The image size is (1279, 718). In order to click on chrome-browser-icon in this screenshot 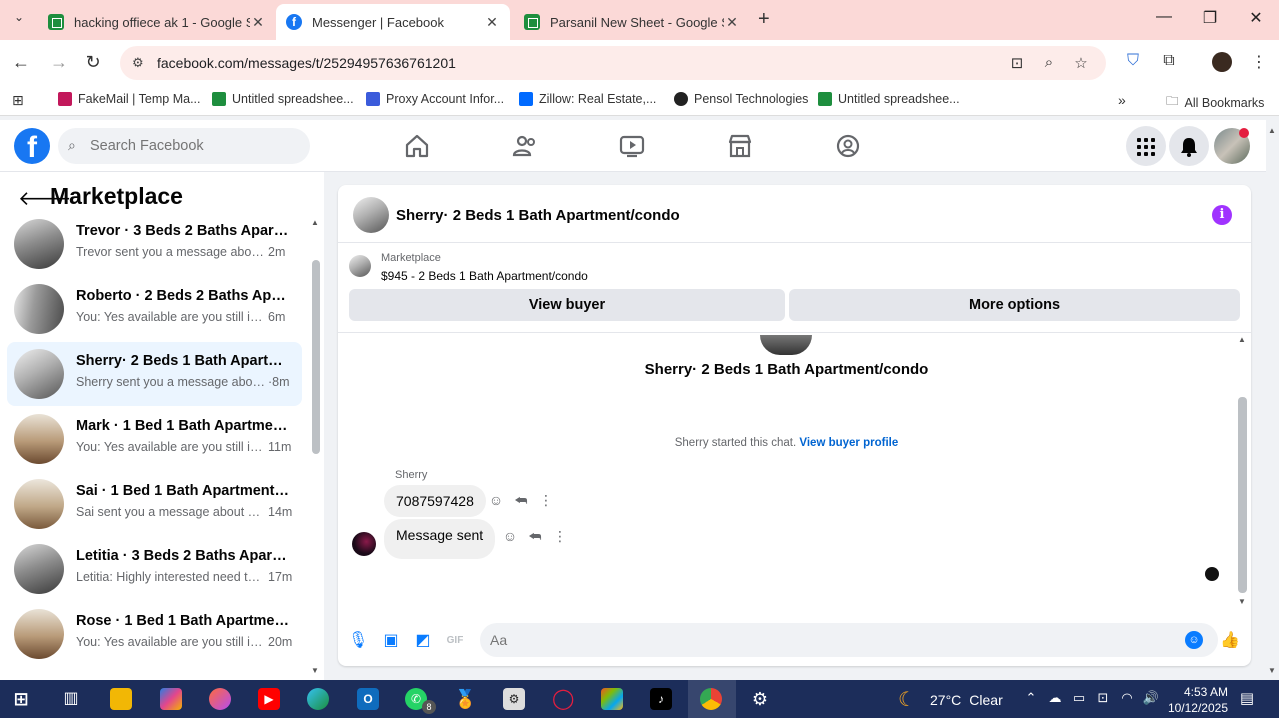, I will do `click(711, 699)`.